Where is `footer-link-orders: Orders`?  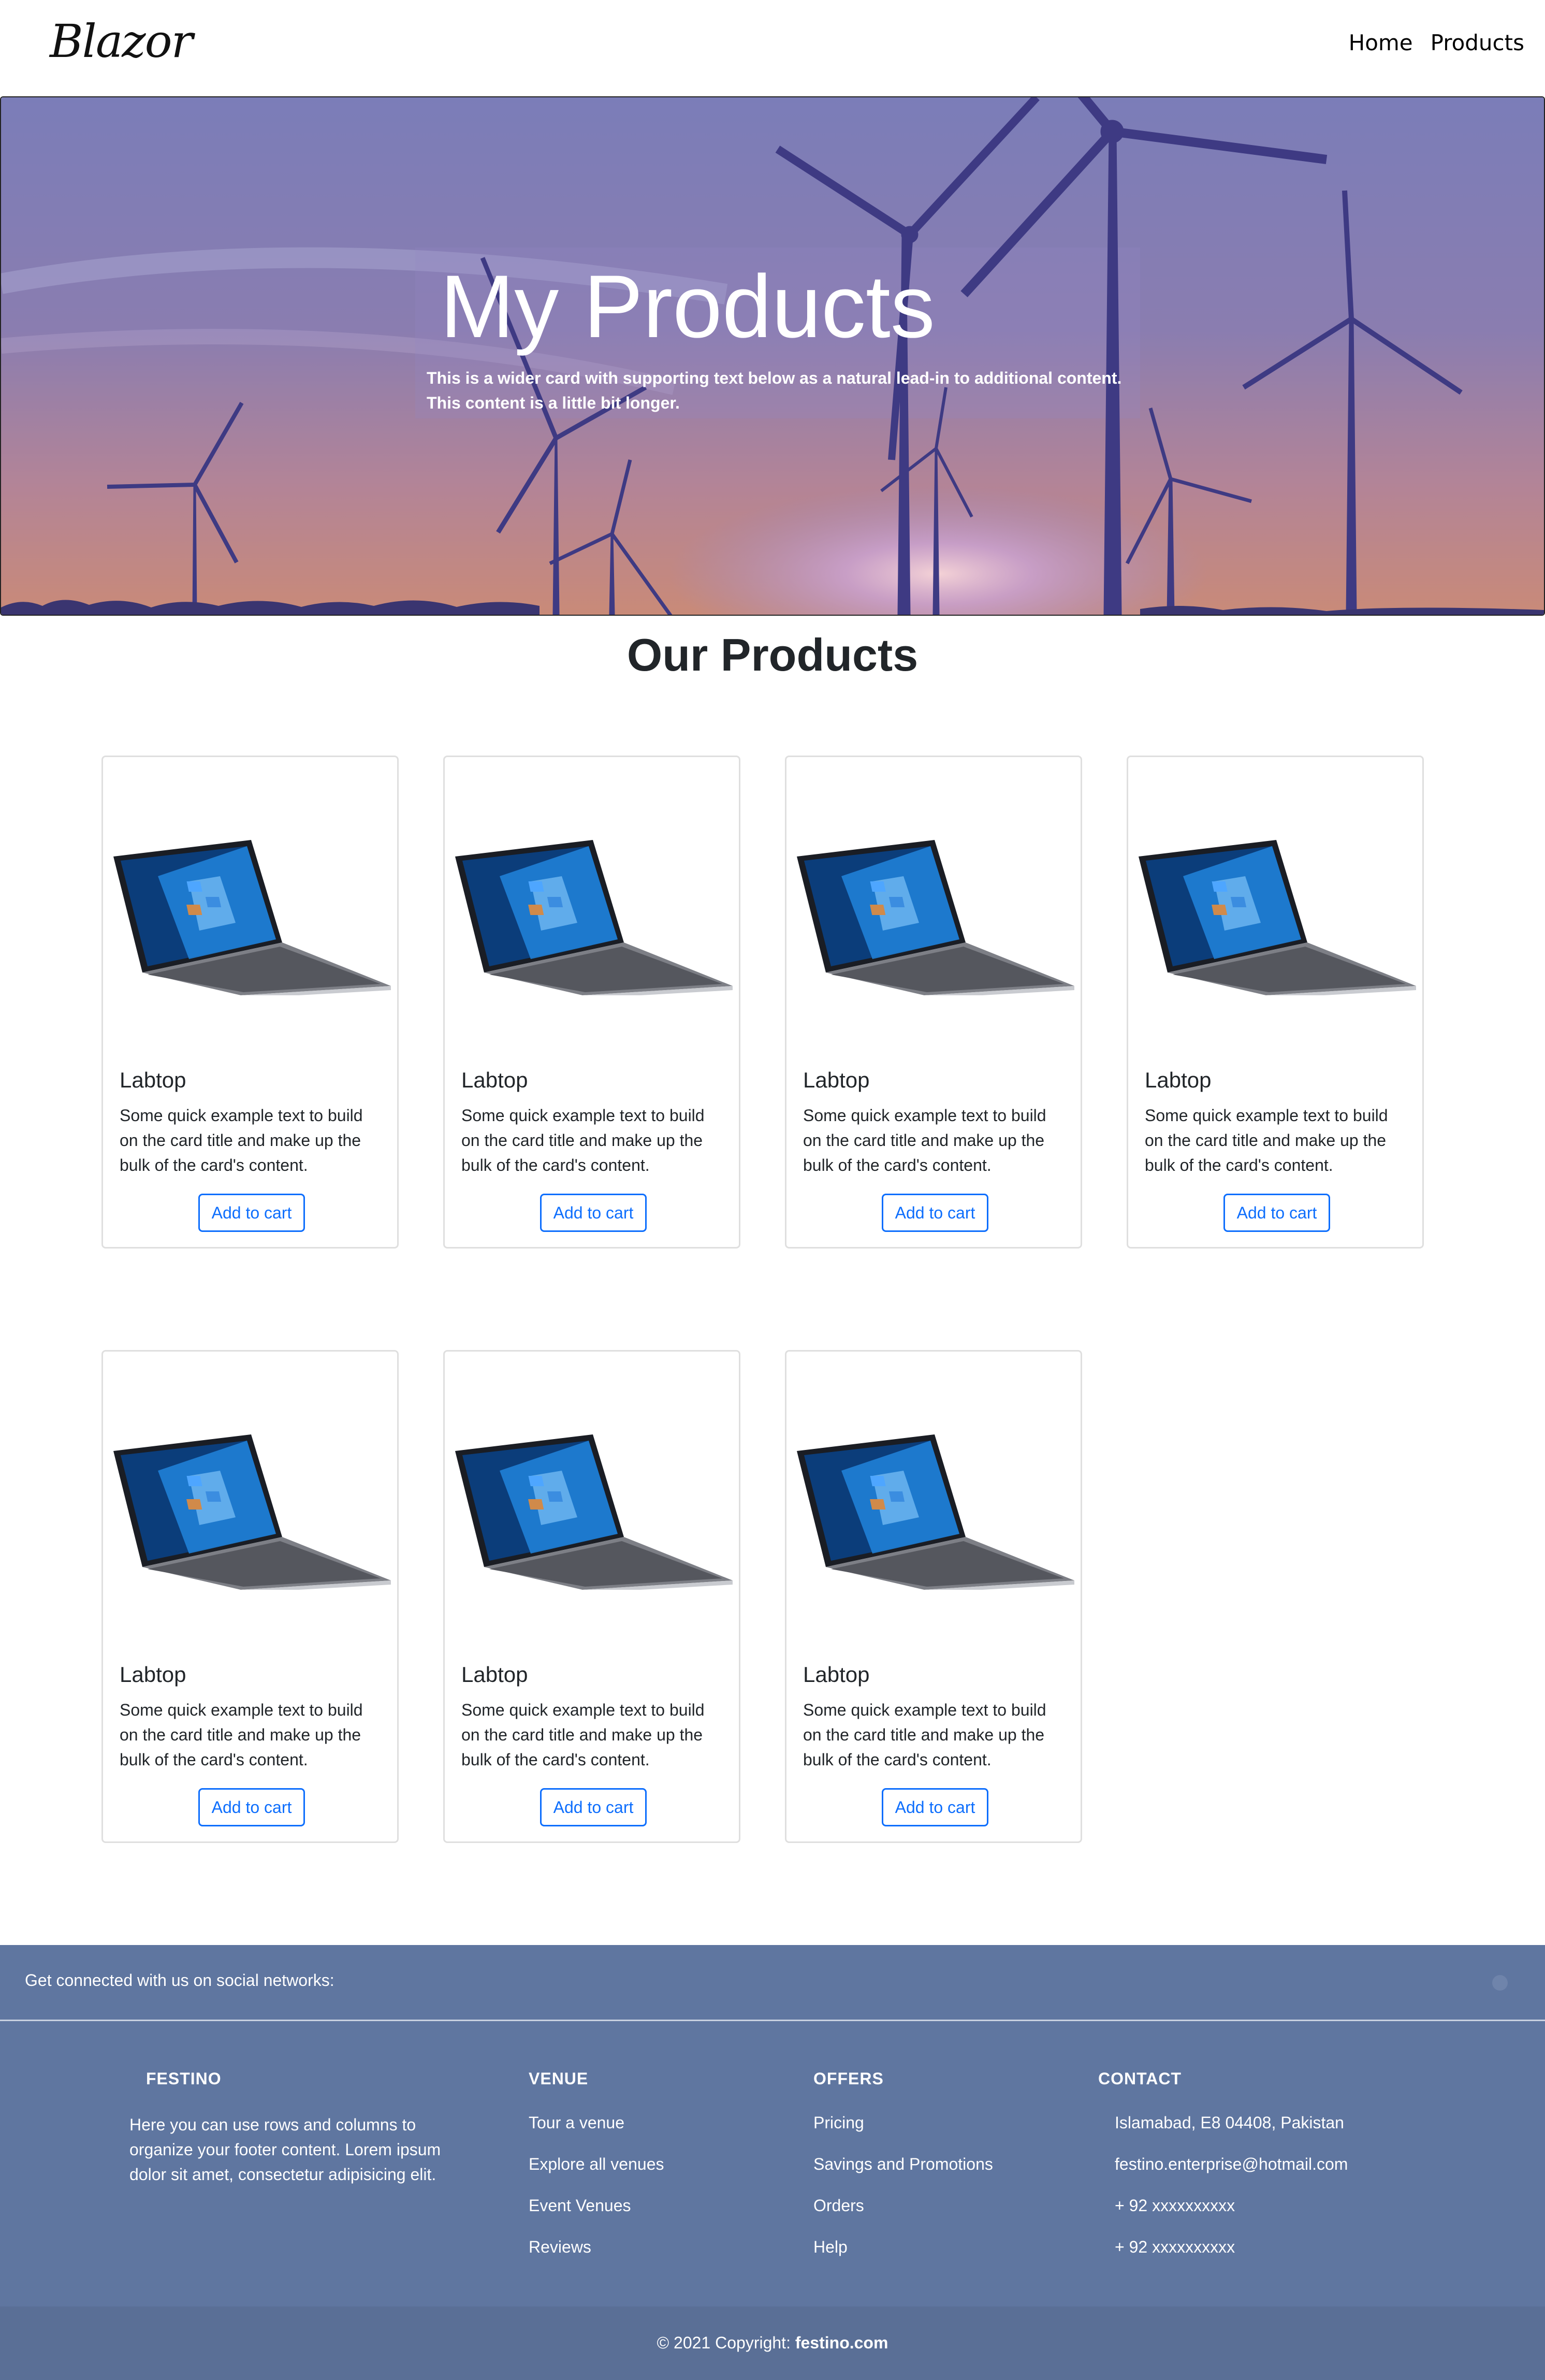 footer-link-orders: Orders is located at coordinates (903, 2216).